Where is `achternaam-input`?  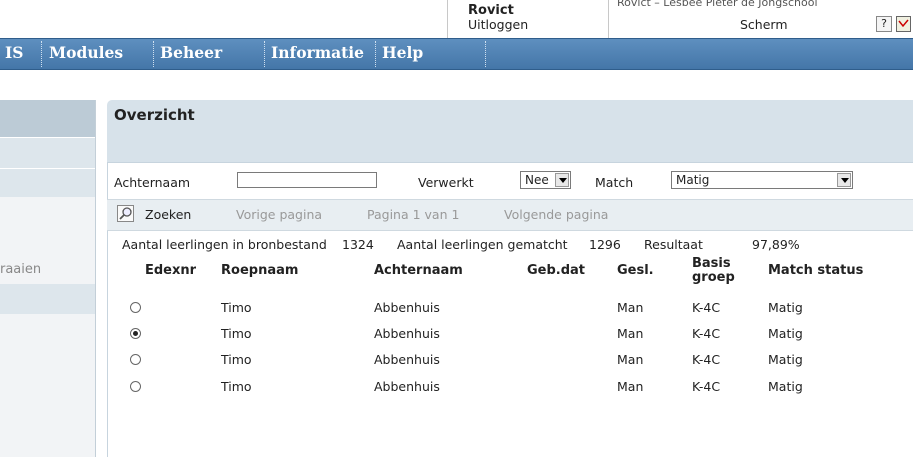
achternaam-input is located at coordinates (307, 180).